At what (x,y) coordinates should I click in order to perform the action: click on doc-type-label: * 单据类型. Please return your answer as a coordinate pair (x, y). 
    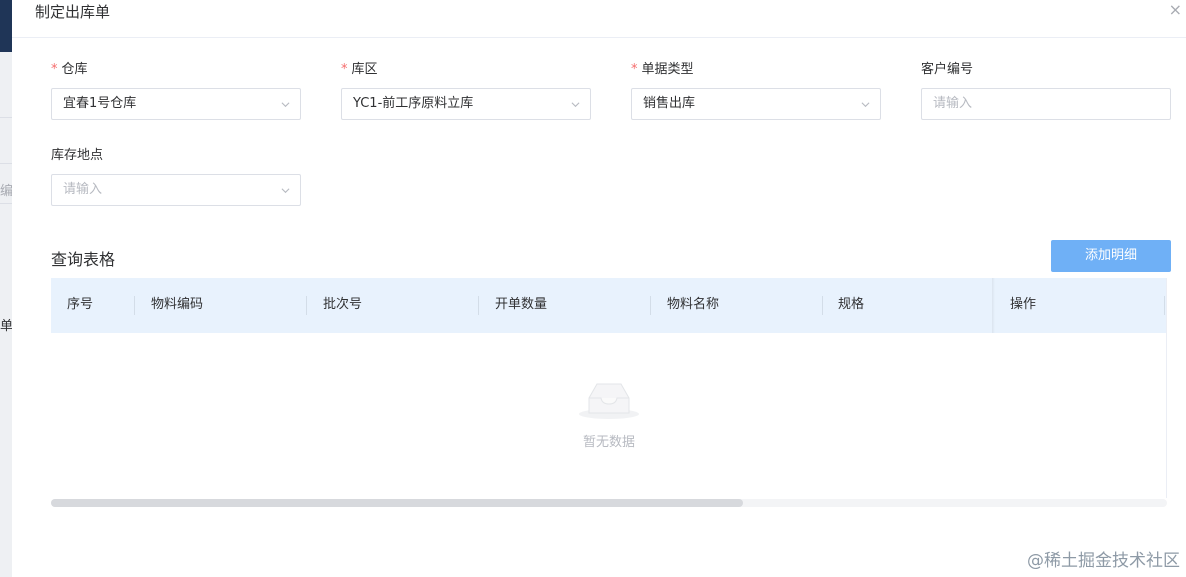
    Looking at the image, I should click on (662, 69).